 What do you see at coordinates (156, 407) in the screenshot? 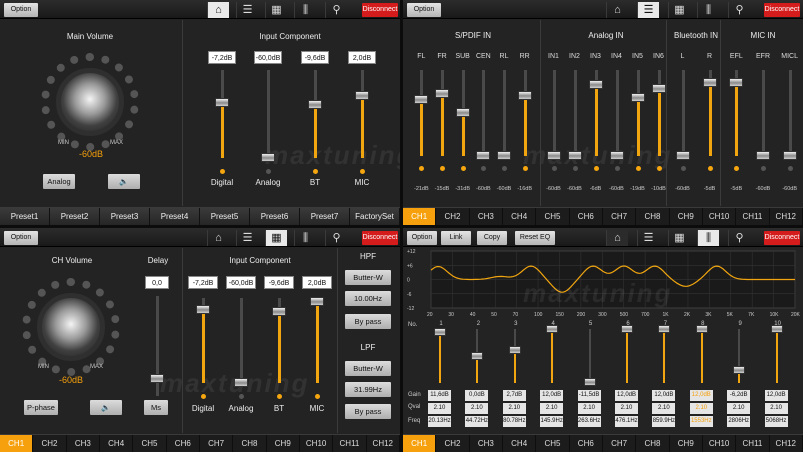
I see `ms-button: Ms` at bounding box center [156, 407].